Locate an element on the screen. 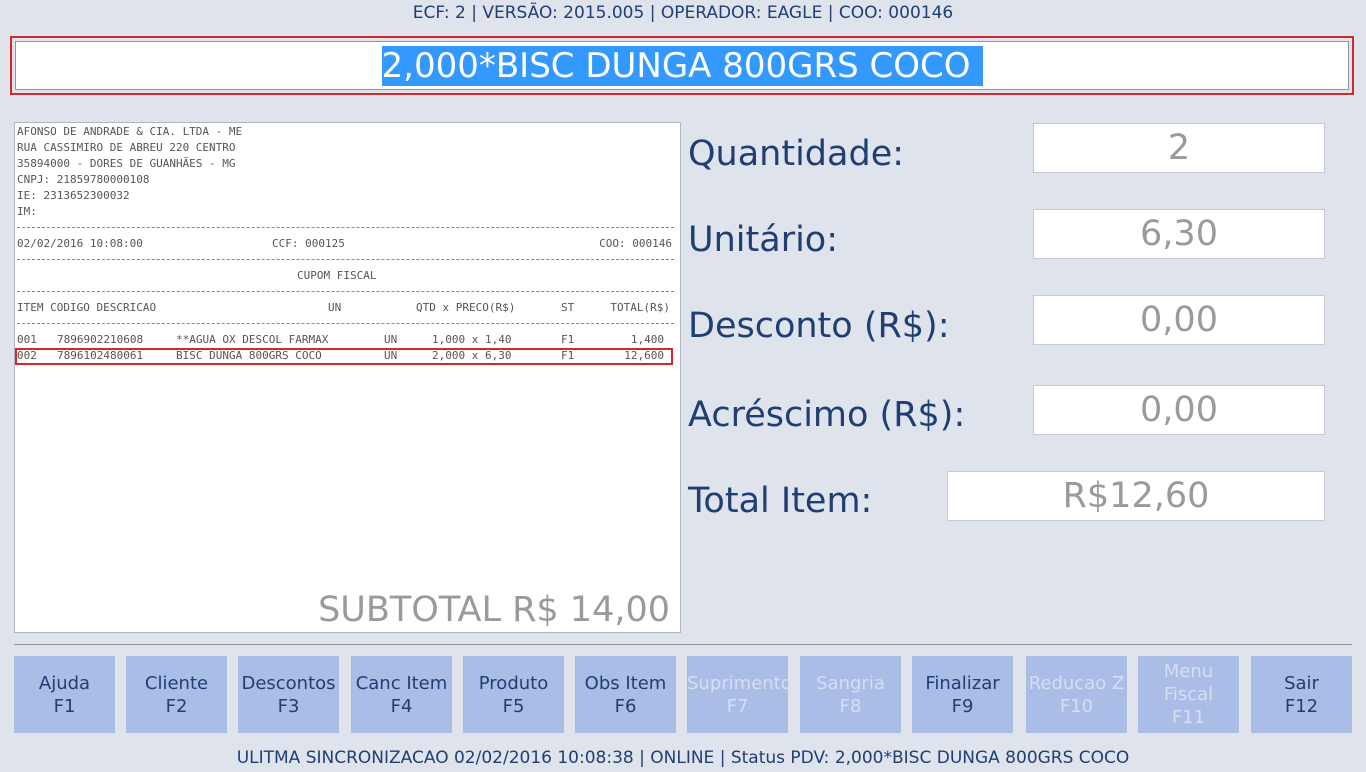 This screenshot has height=772, width=1366. acrescimo-label: Acréscimo (R$): is located at coordinates (827, 415).